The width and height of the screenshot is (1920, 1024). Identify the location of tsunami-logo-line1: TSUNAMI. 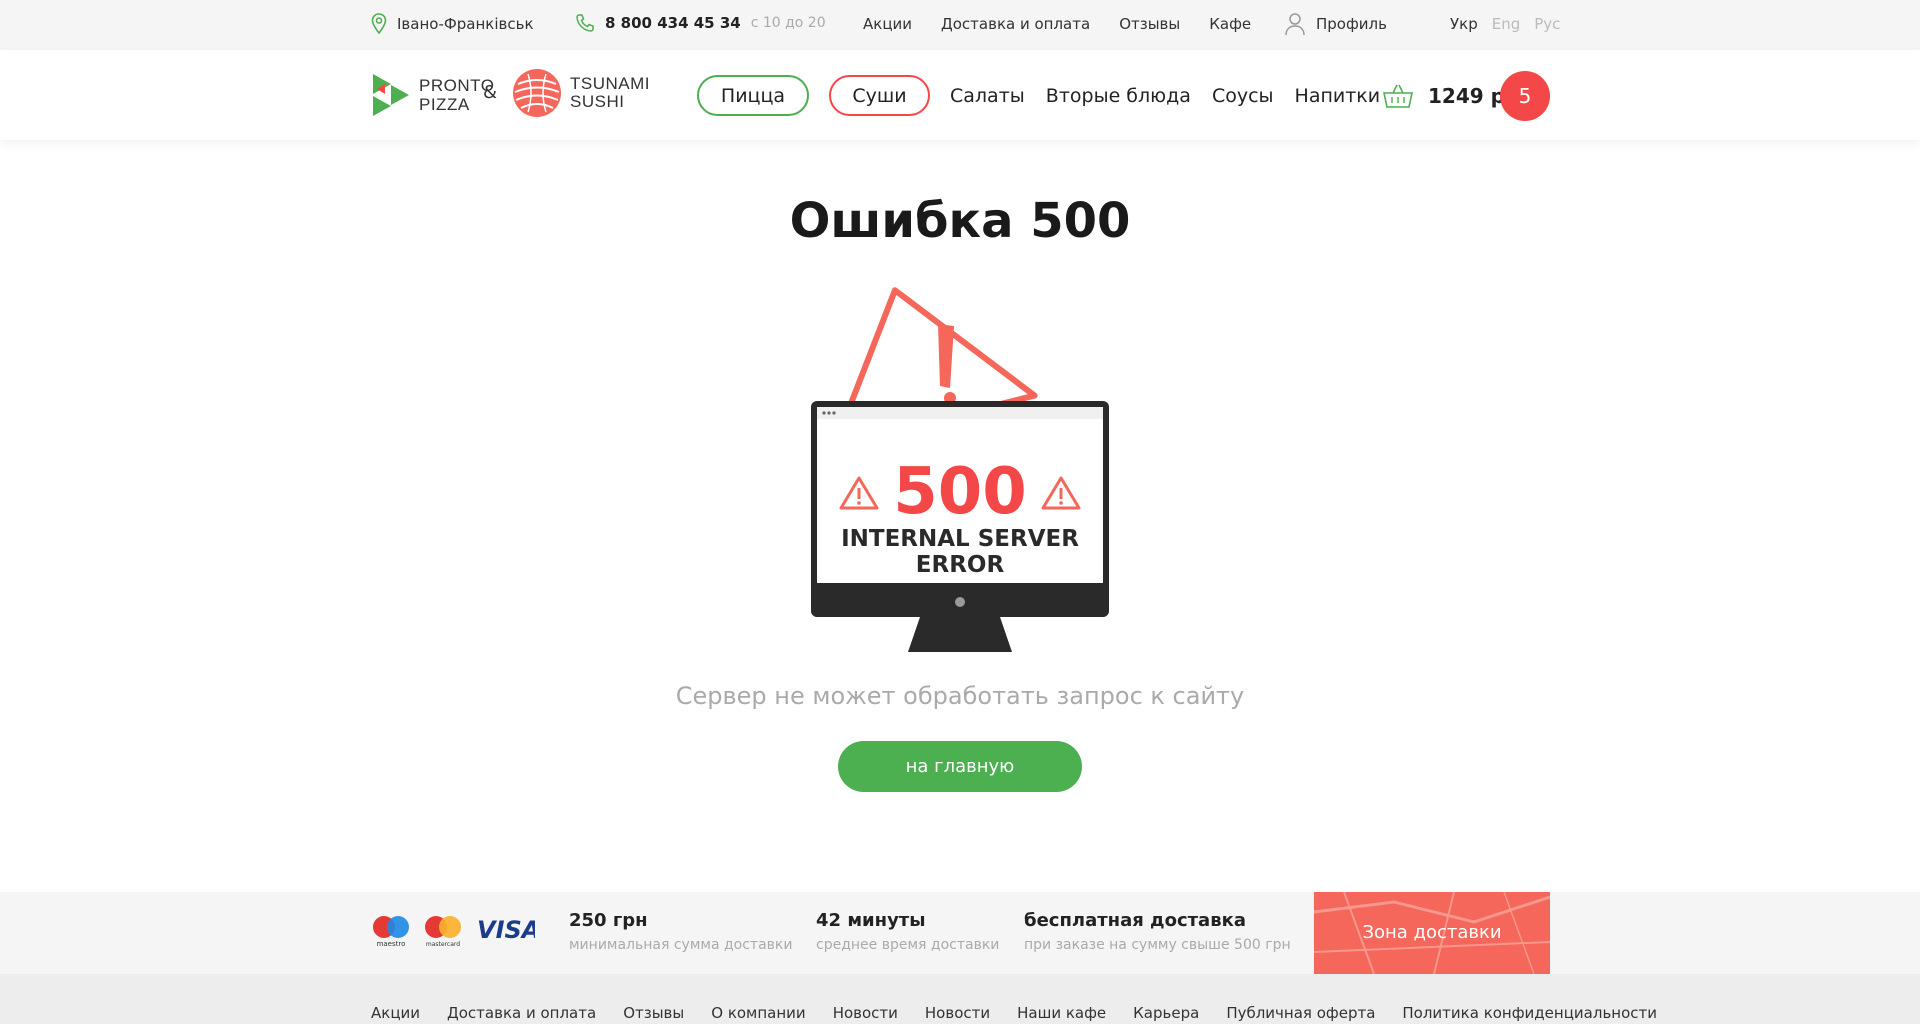
(610, 83).